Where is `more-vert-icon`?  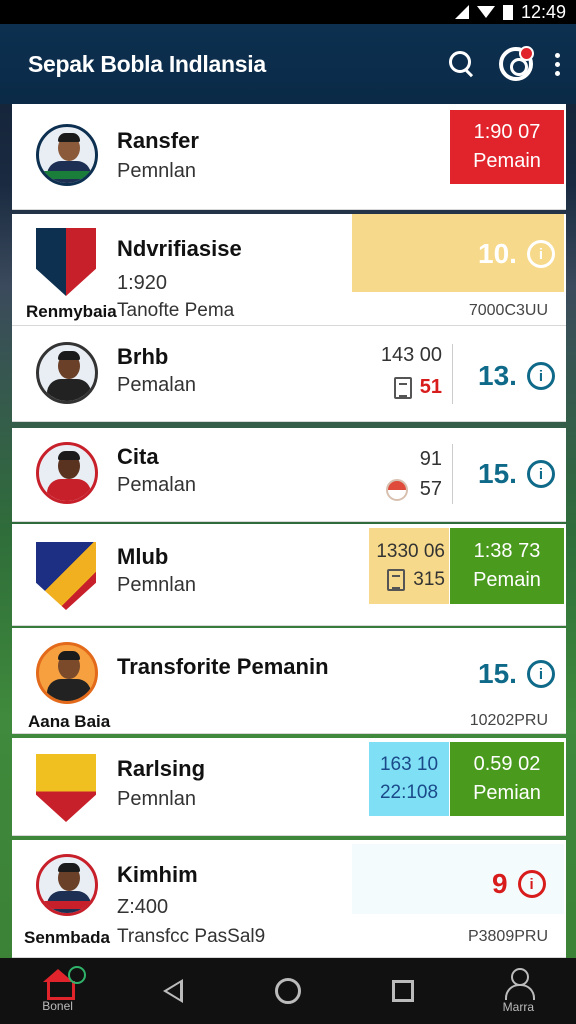 more-vert-icon is located at coordinates (557, 64).